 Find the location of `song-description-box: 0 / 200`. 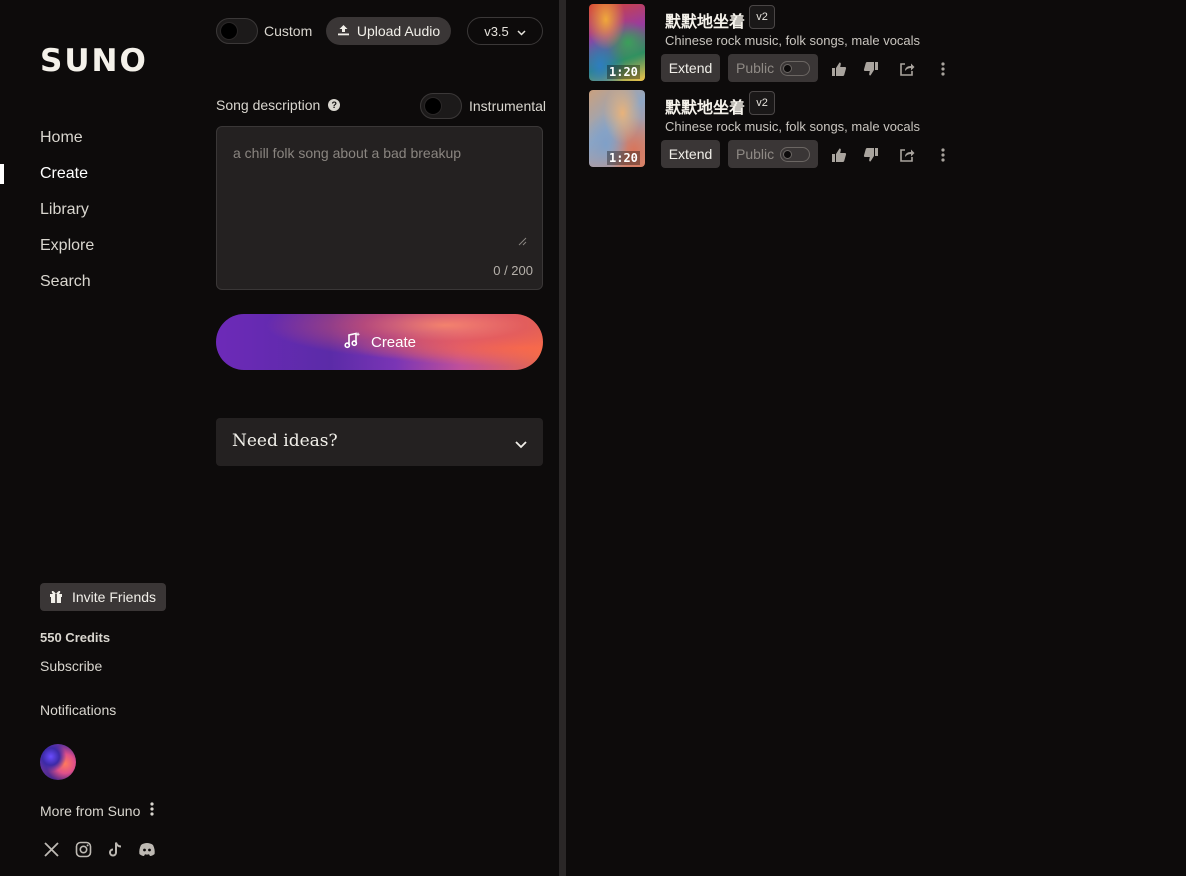

song-description-box: 0 / 200 is located at coordinates (379, 208).